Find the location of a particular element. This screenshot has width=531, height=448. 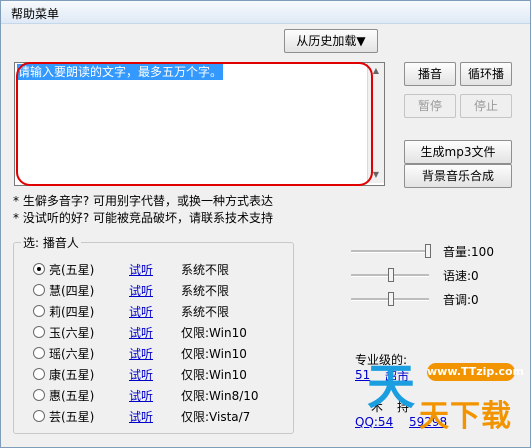

speed-label: 语速:0 is located at coordinates (461, 276).